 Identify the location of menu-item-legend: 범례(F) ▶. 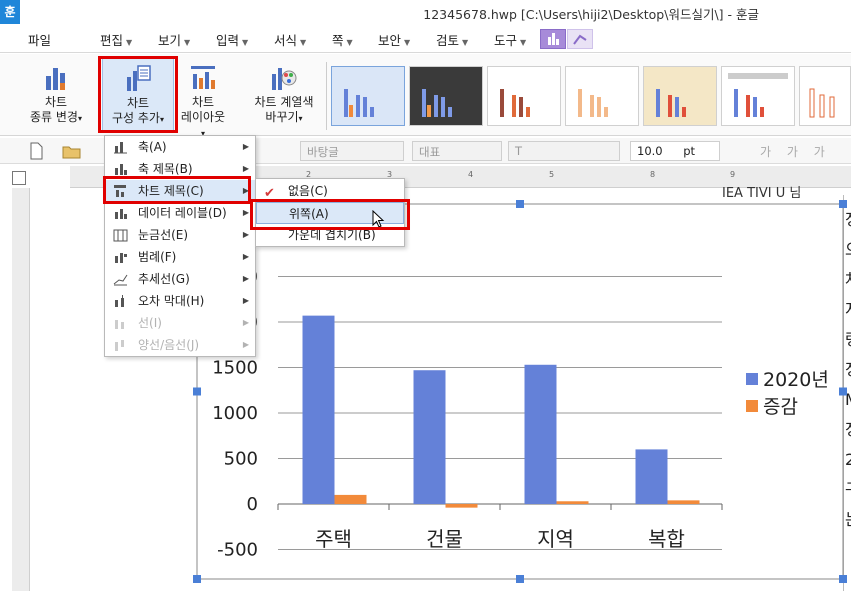
(180, 257).